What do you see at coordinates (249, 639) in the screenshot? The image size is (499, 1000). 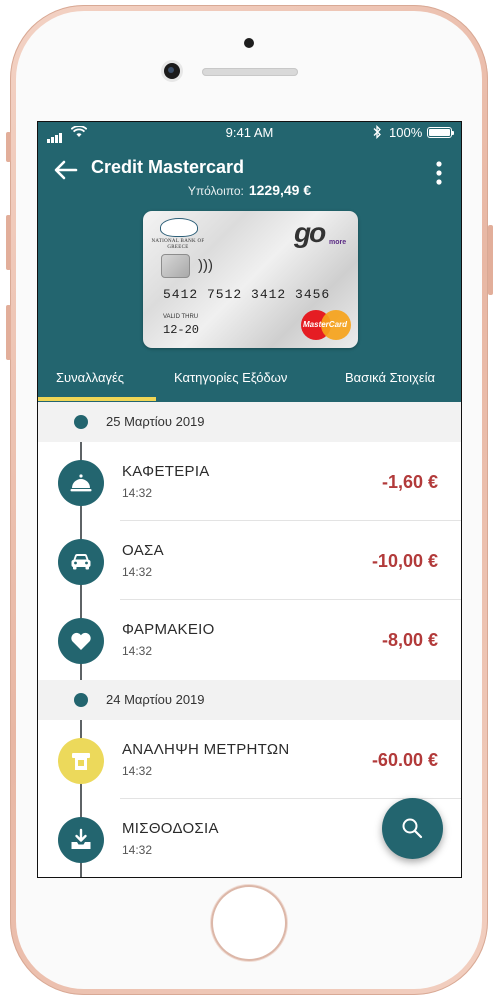 I see `transaction-row: ΦΑΡΜΑΚΕΙΟ 14:32 -8,00 €` at bounding box center [249, 639].